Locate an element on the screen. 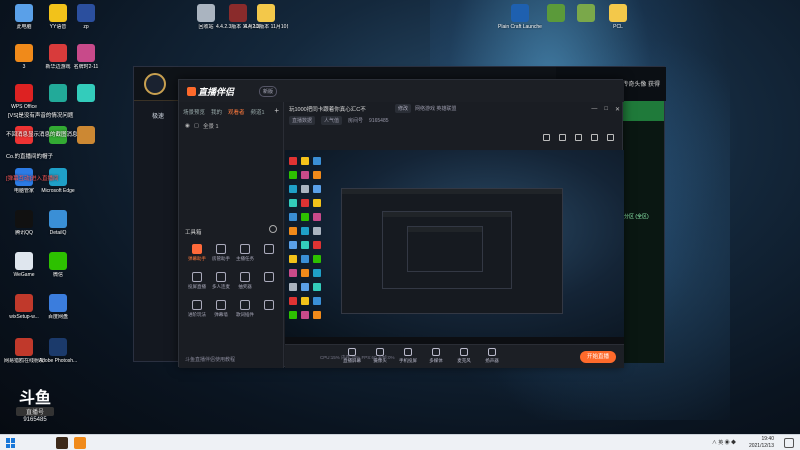 Image resolution: width=800 pixels, height=450 pixels. desktop-icon-label: zp is located at coordinates (86, 27).